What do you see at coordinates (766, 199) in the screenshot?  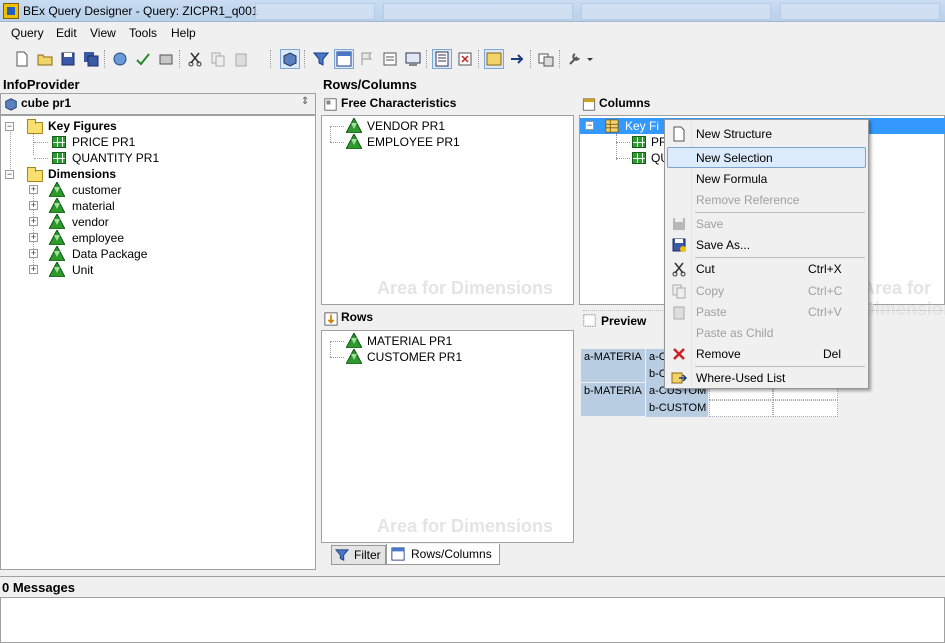 I see `menu-item-remove-reference: Remove Reference` at bounding box center [766, 199].